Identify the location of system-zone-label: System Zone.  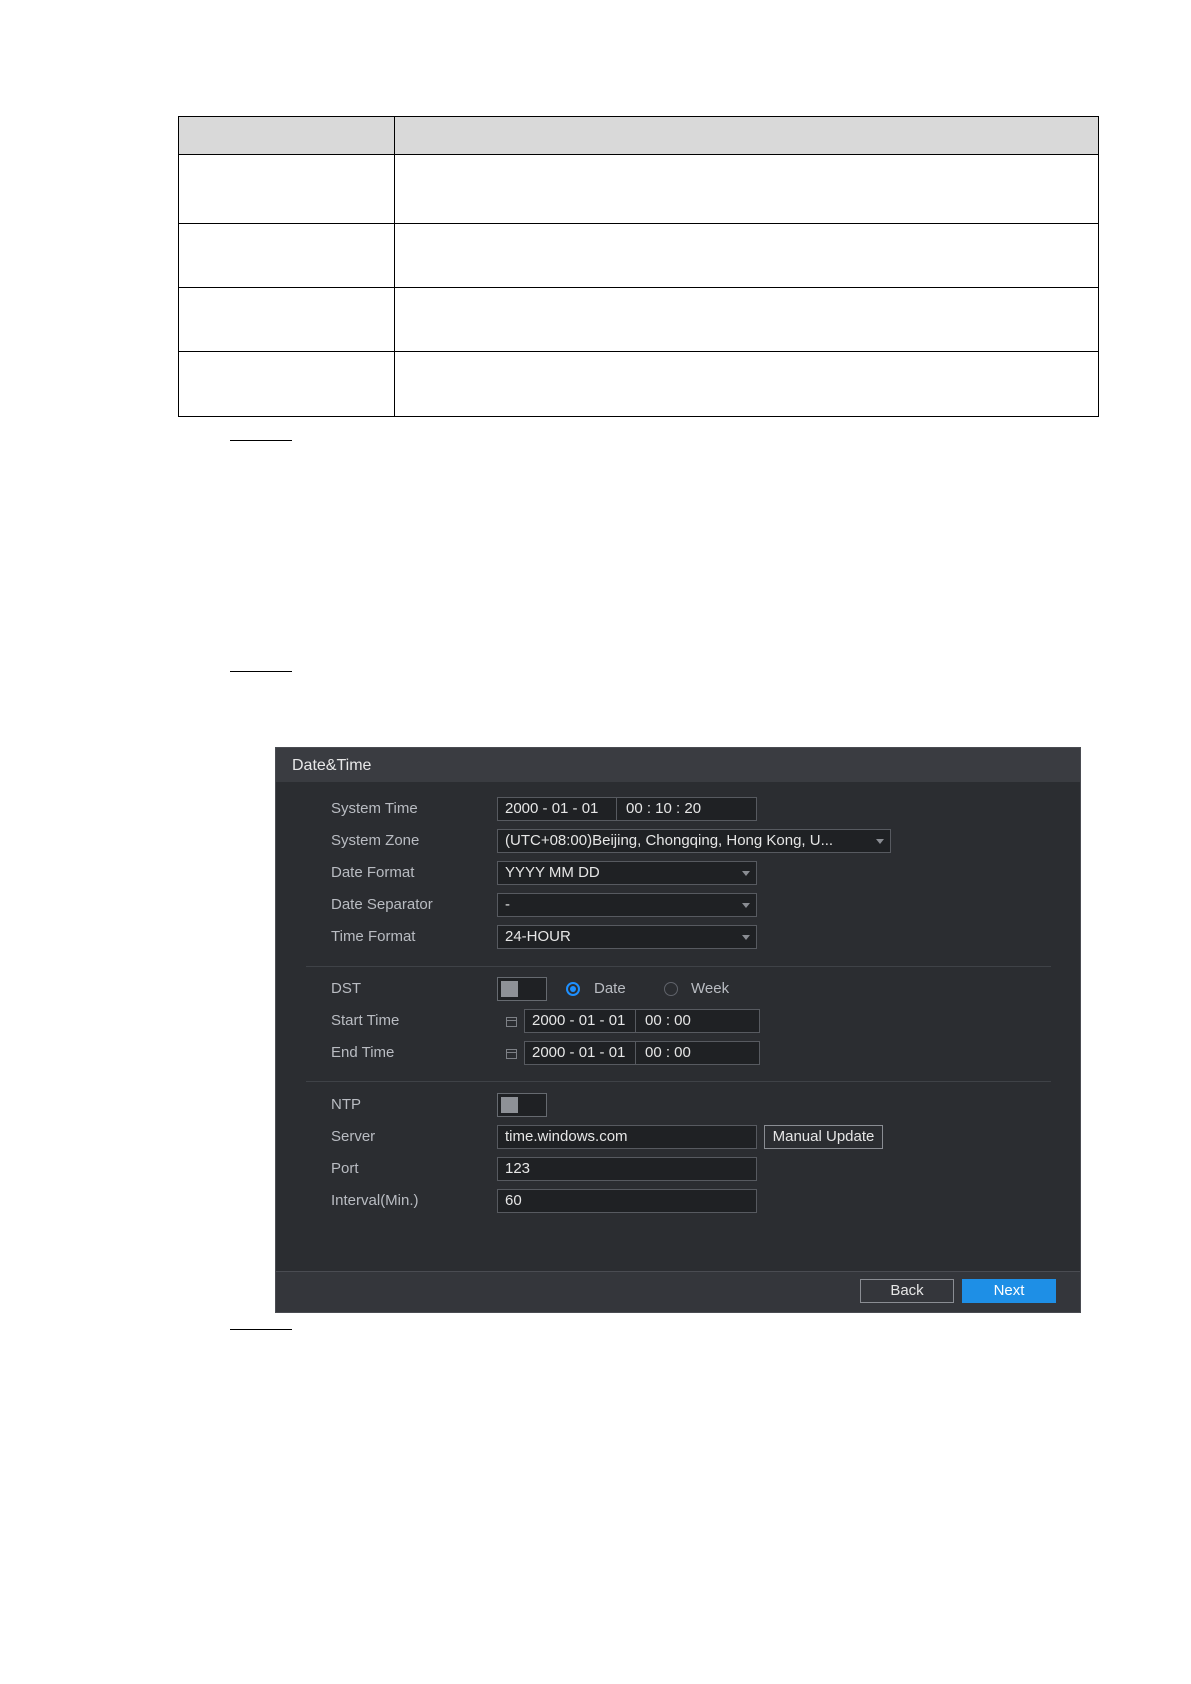
(375, 840).